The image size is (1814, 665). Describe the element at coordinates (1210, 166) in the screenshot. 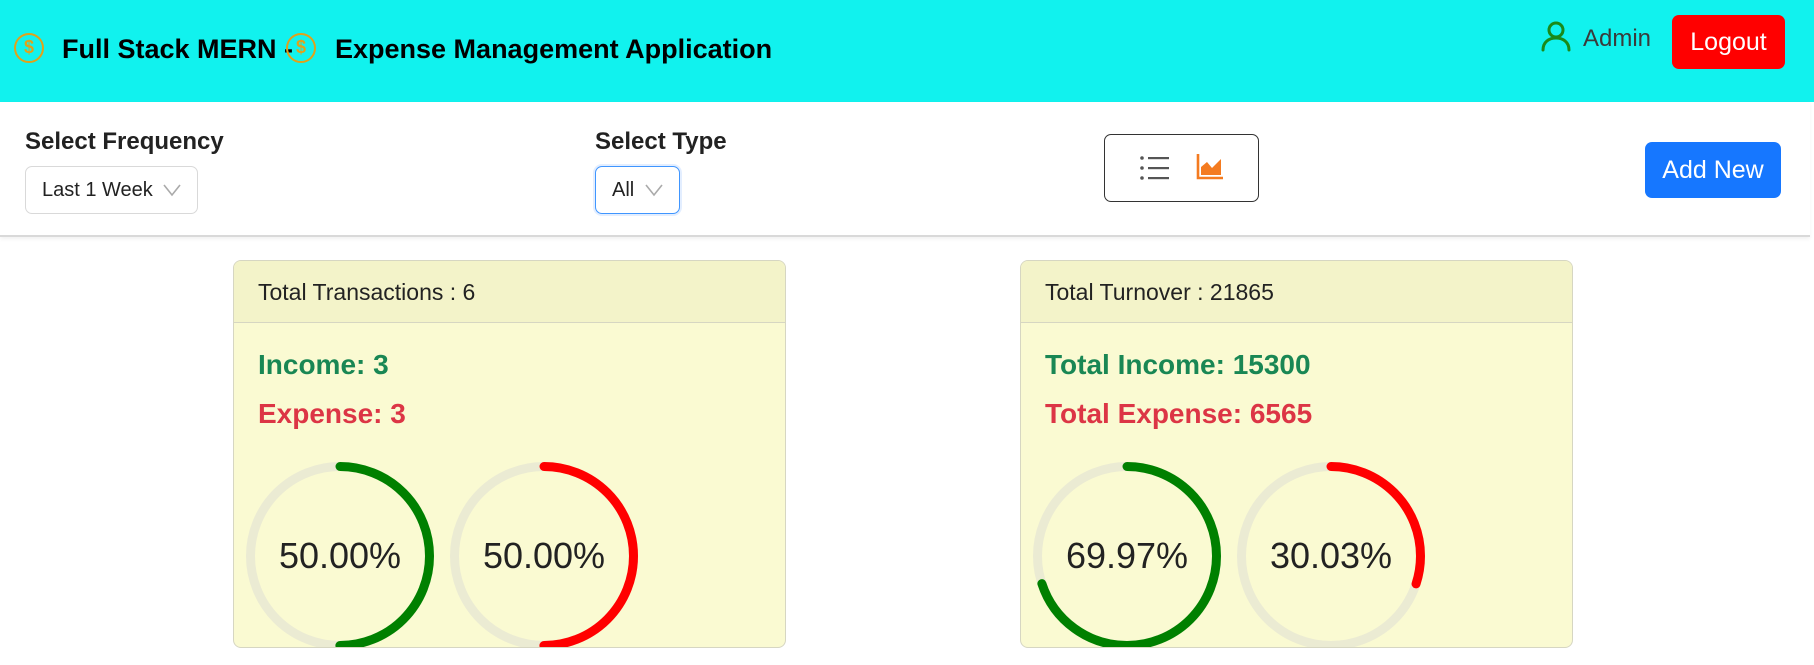

I see `area-chart-icon` at that location.